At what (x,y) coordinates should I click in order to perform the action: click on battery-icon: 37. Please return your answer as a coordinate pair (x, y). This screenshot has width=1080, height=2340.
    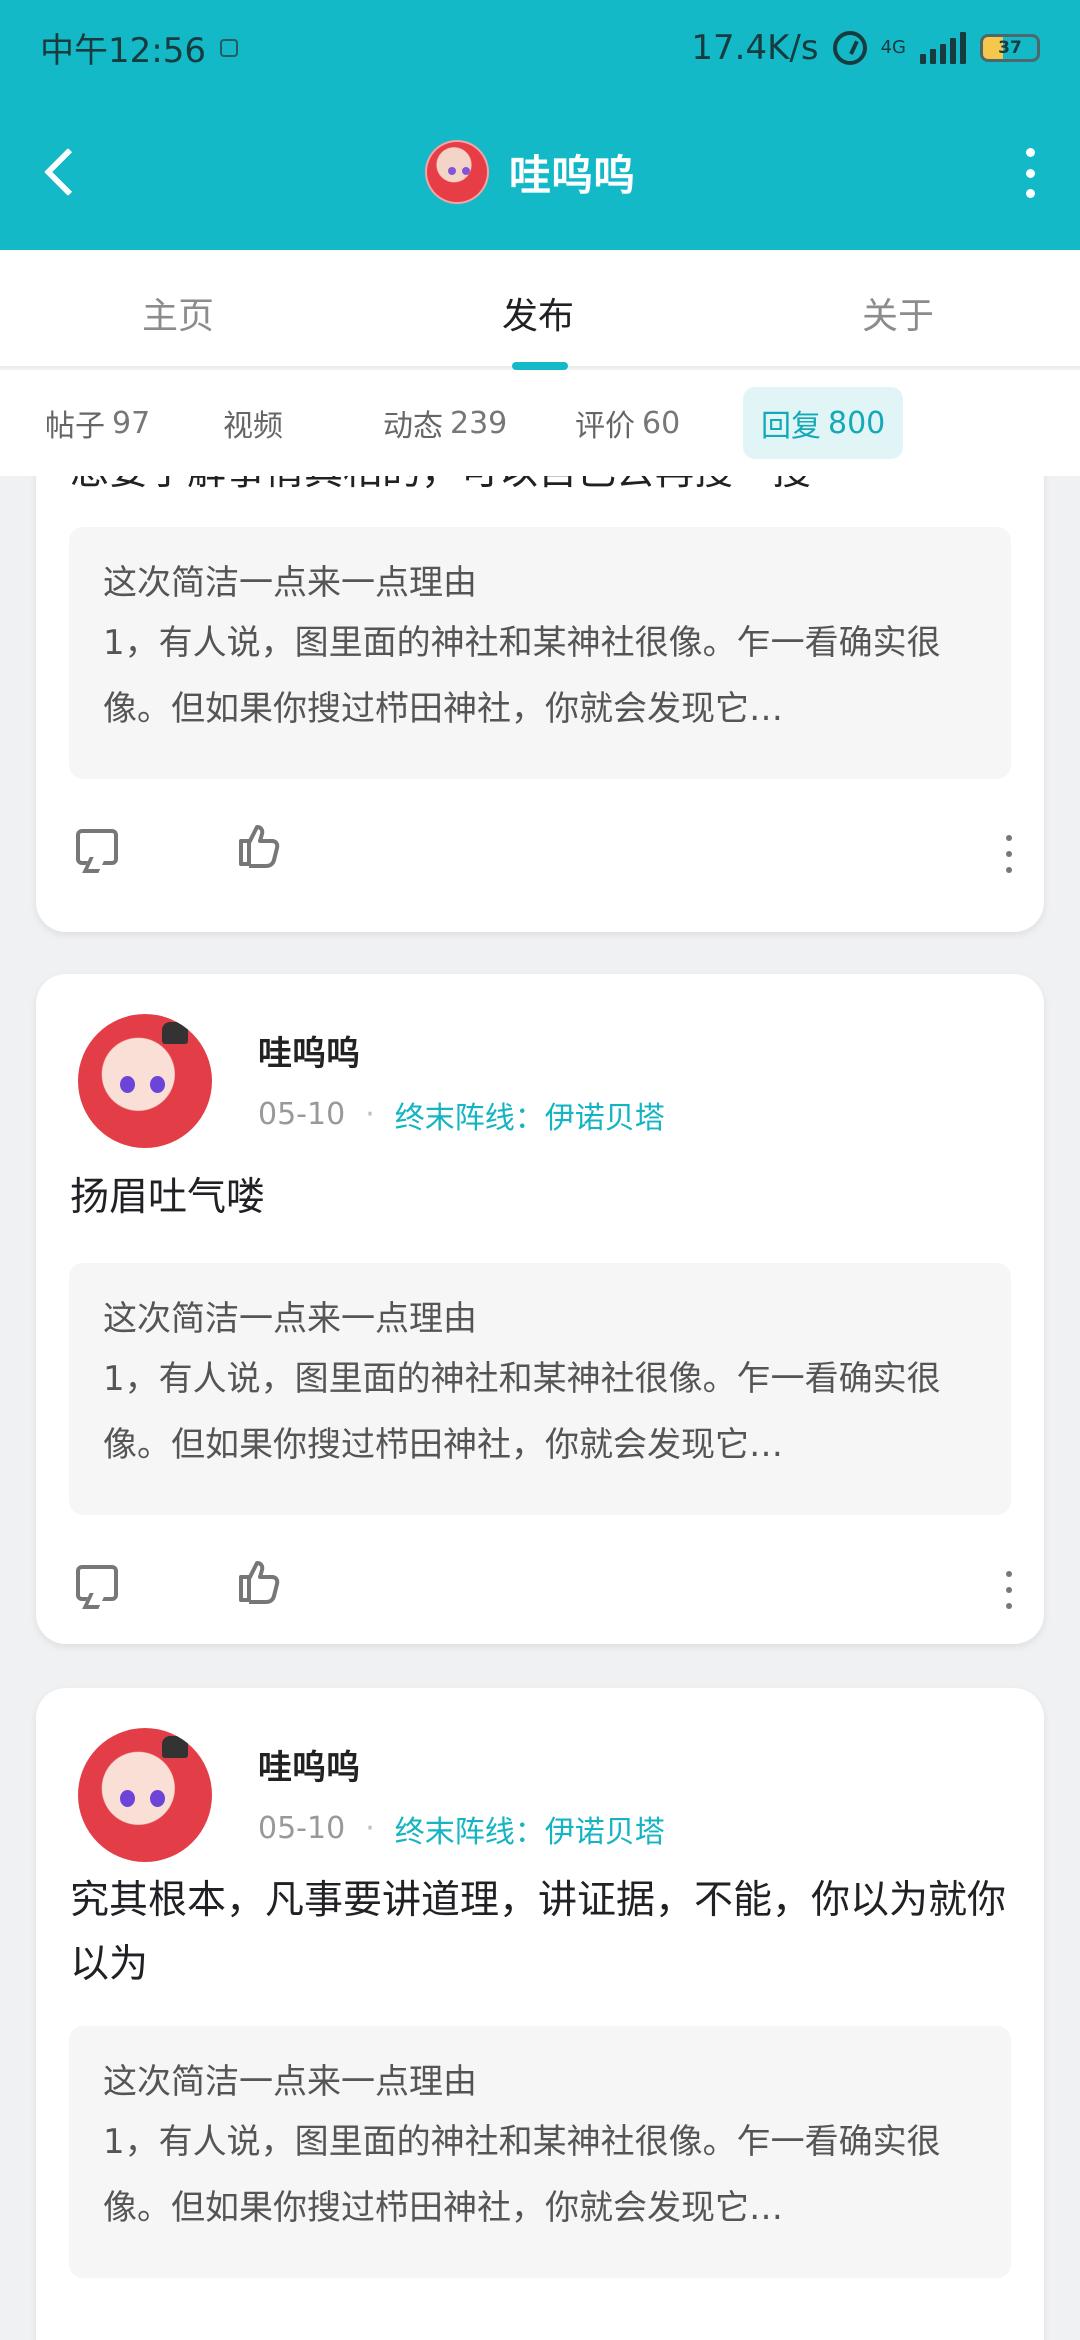
    Looking at the image, I should click on (1010, 47).